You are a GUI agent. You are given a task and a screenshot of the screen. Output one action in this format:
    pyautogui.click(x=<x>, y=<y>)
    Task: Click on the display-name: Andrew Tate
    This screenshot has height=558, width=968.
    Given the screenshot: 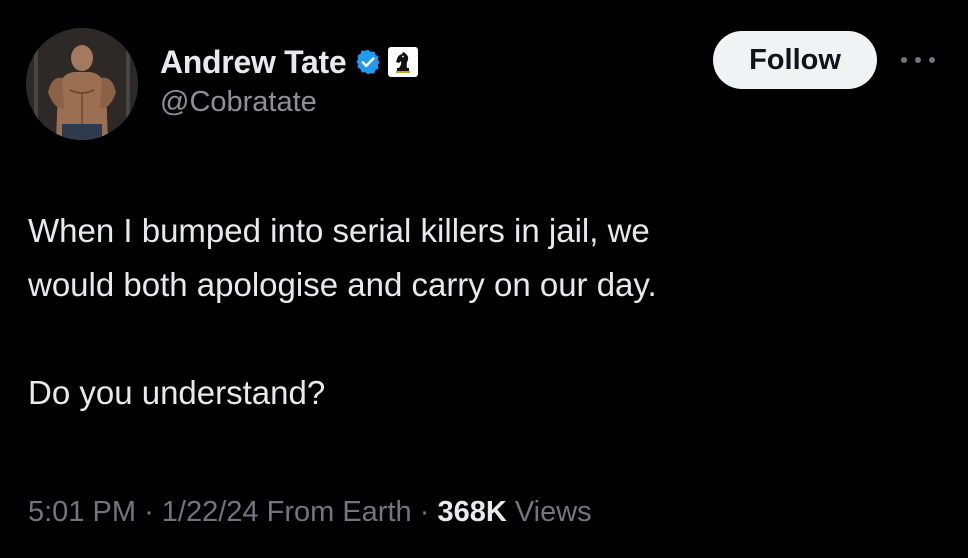 What is the action you would take?
    pyautogui.click(x=253, y=62)
    